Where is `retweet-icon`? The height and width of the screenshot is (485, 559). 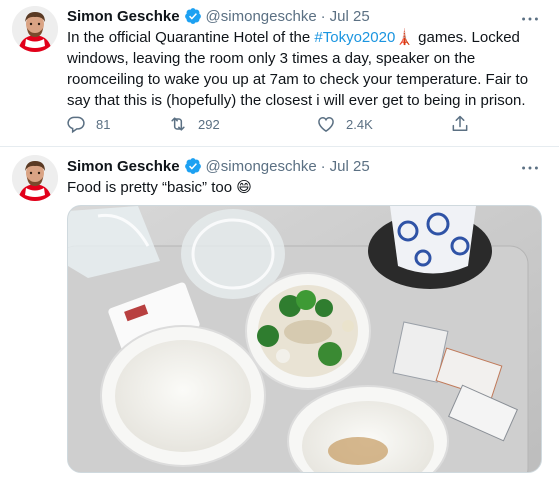 retweet-icon is located at coordinates (178, 124).